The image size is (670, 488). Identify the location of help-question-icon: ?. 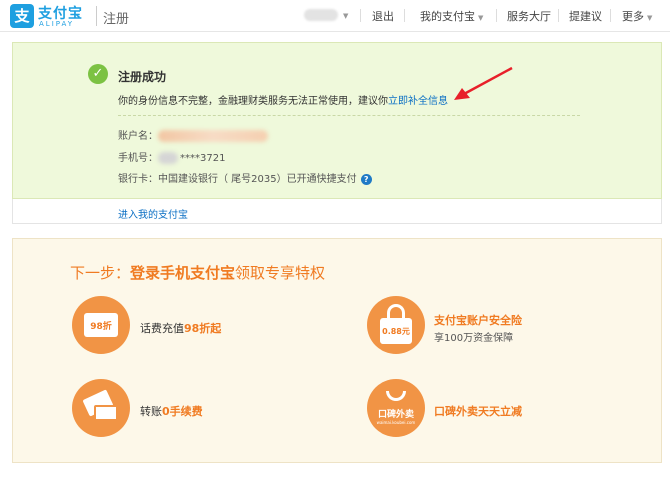
(366, 179).